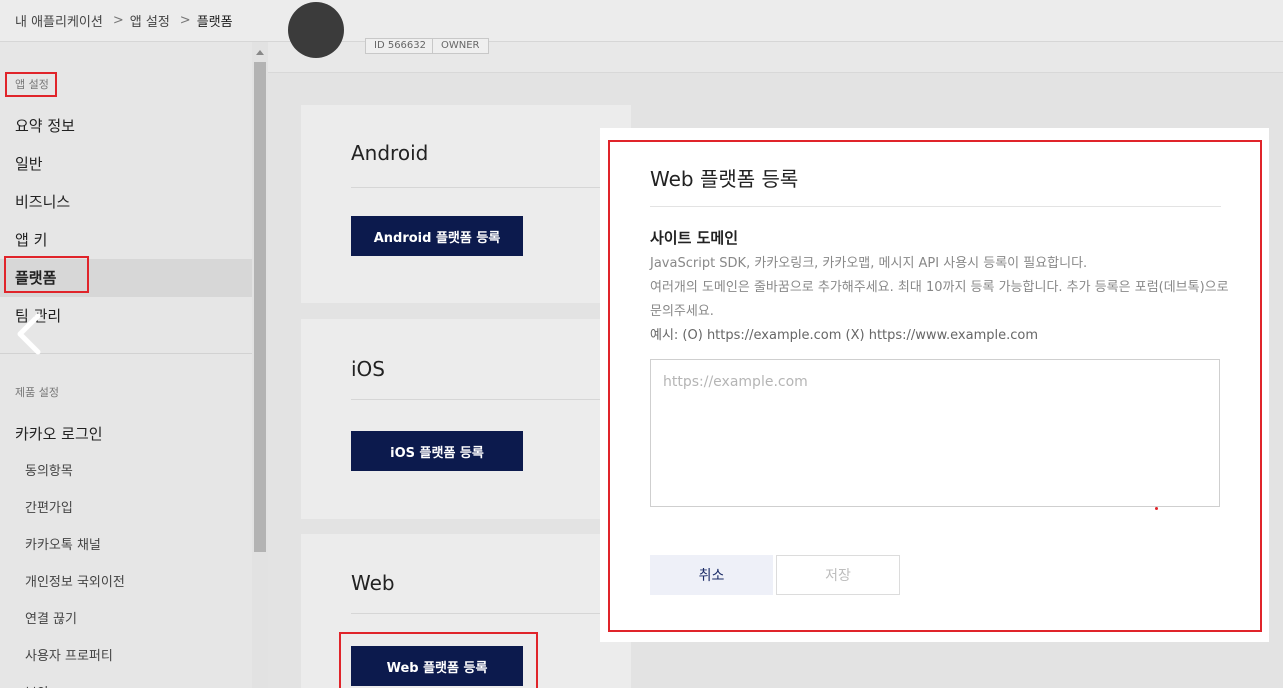 The image size is (1283, 688). I want to click on sidebar-sub-kakaotalk-channel: 카카오톡 채널, so click(126, 545).